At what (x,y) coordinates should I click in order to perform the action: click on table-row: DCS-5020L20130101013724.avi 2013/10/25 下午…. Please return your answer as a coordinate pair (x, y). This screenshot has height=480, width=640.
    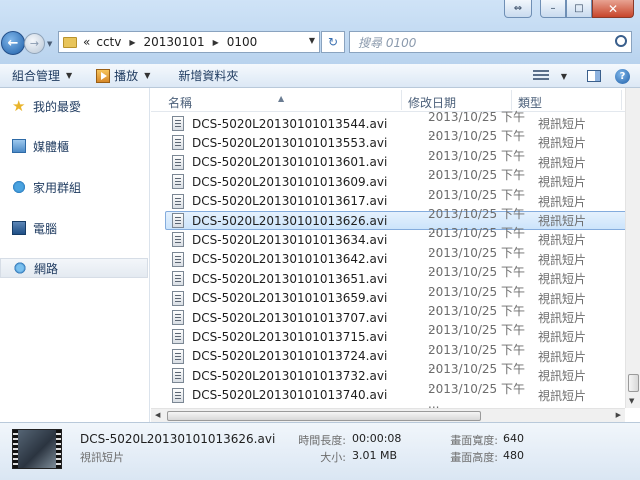
    Looking at the image, I should click on (396, 357).